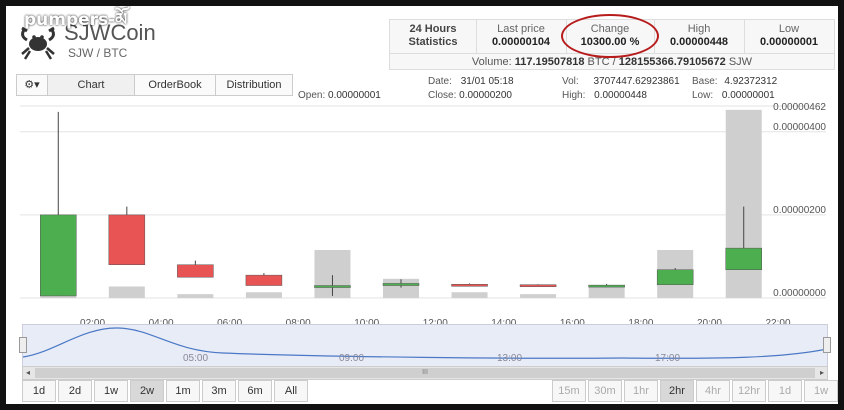 The image size is (844, 410). Describe the element at coordinates (668, 358) in the screenshot. I see `nav-tick-4: 17:00` at that location.